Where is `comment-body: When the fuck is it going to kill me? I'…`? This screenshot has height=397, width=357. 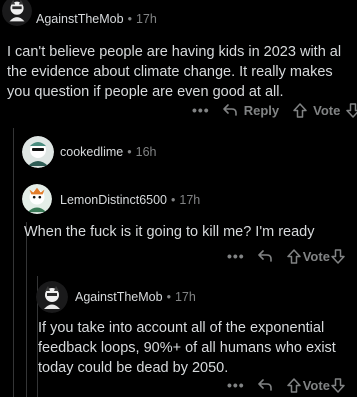 comment-body: When the fuck is it going to kill me? I'… is located at coordinates (169, 232).